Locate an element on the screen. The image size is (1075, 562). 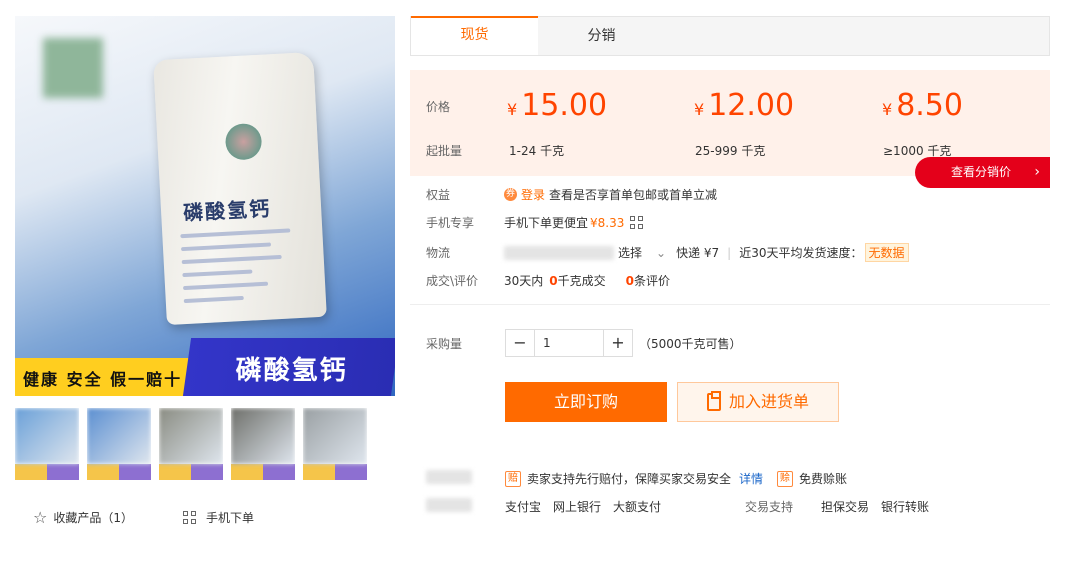
quantity-row: 采购量 − 1 + （5000千克可售） is located at coordinates (584, 343).